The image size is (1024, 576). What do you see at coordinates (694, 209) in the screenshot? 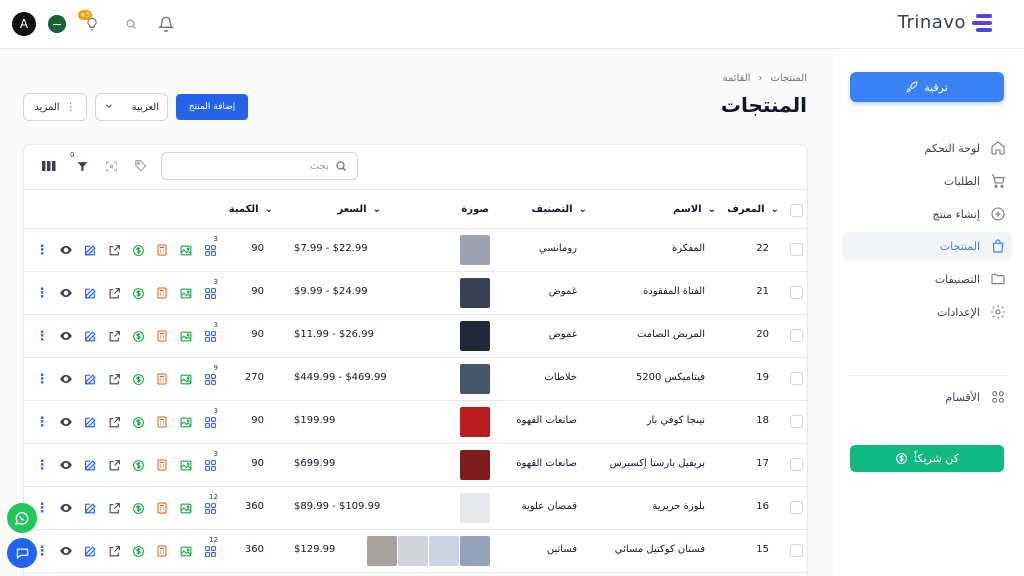
I see `column-header-name: الاسم ⌄` at bounding box center [694, 209].